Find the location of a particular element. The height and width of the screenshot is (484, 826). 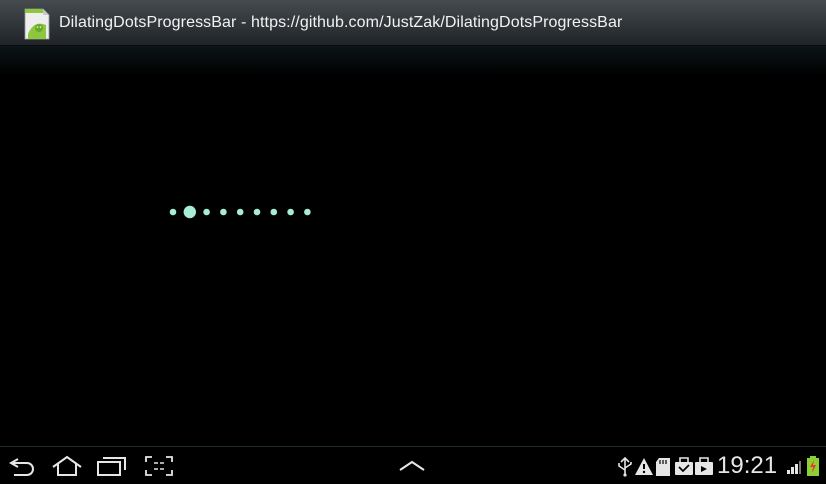

recent-apps-icon is located at coordinates (112, 466).